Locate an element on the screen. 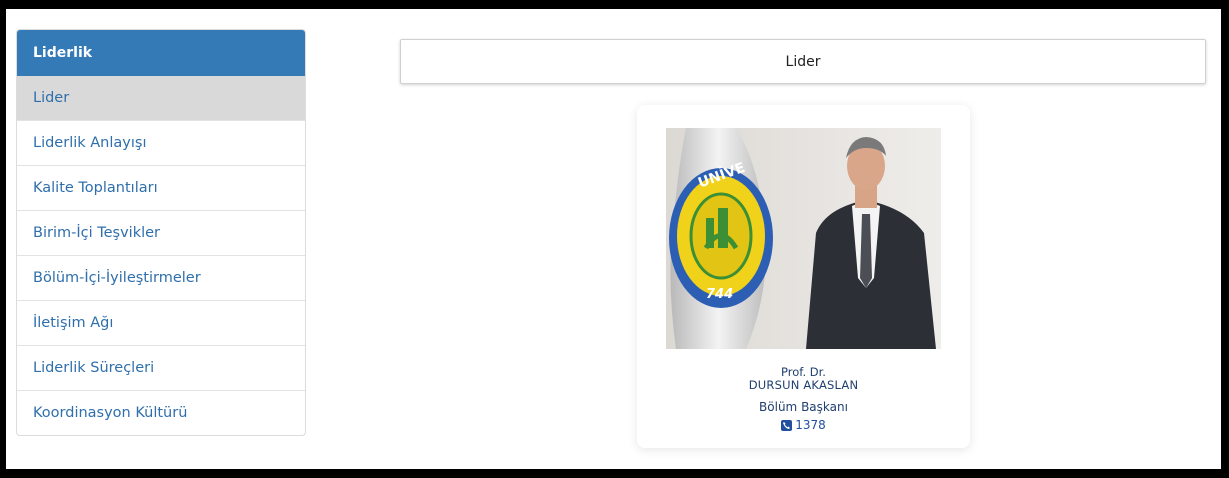  sidebar-header: Liderlik is located at coordinates (161, 53).